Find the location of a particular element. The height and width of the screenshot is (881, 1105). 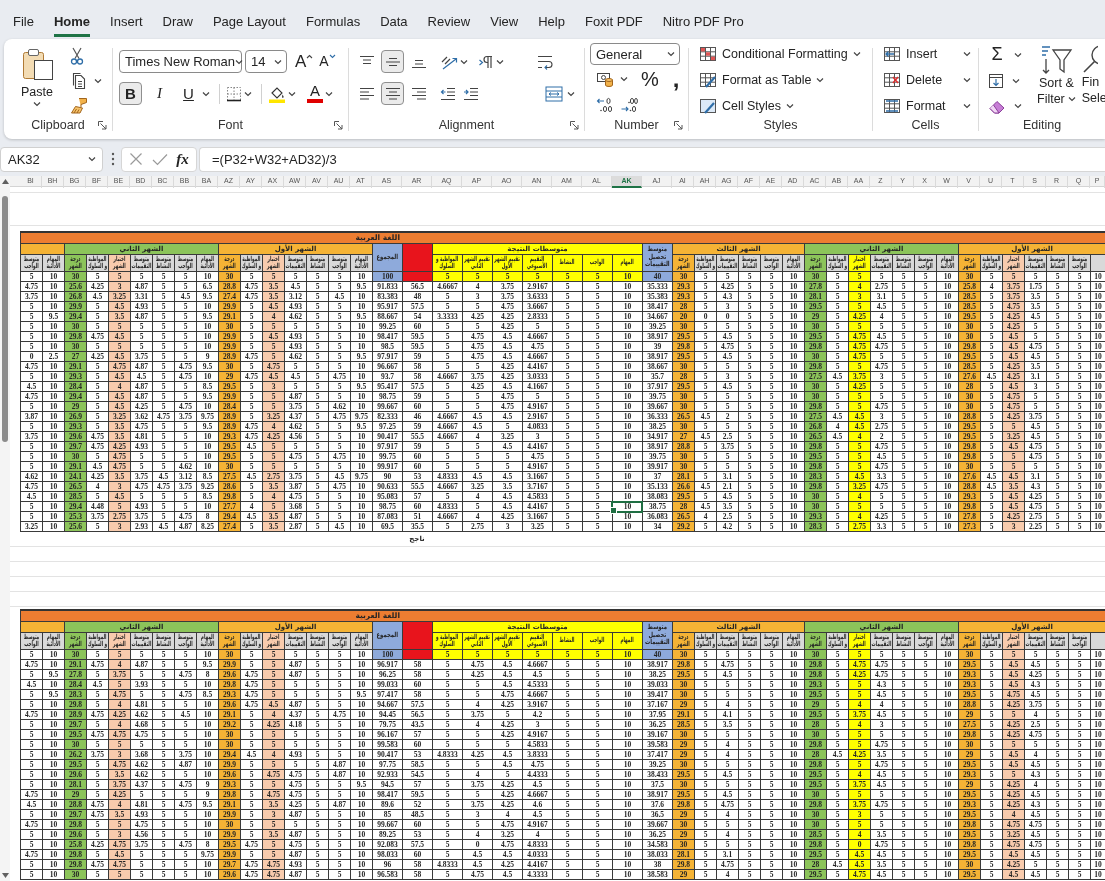

outdent-icon is located at coordinates (448, 93).